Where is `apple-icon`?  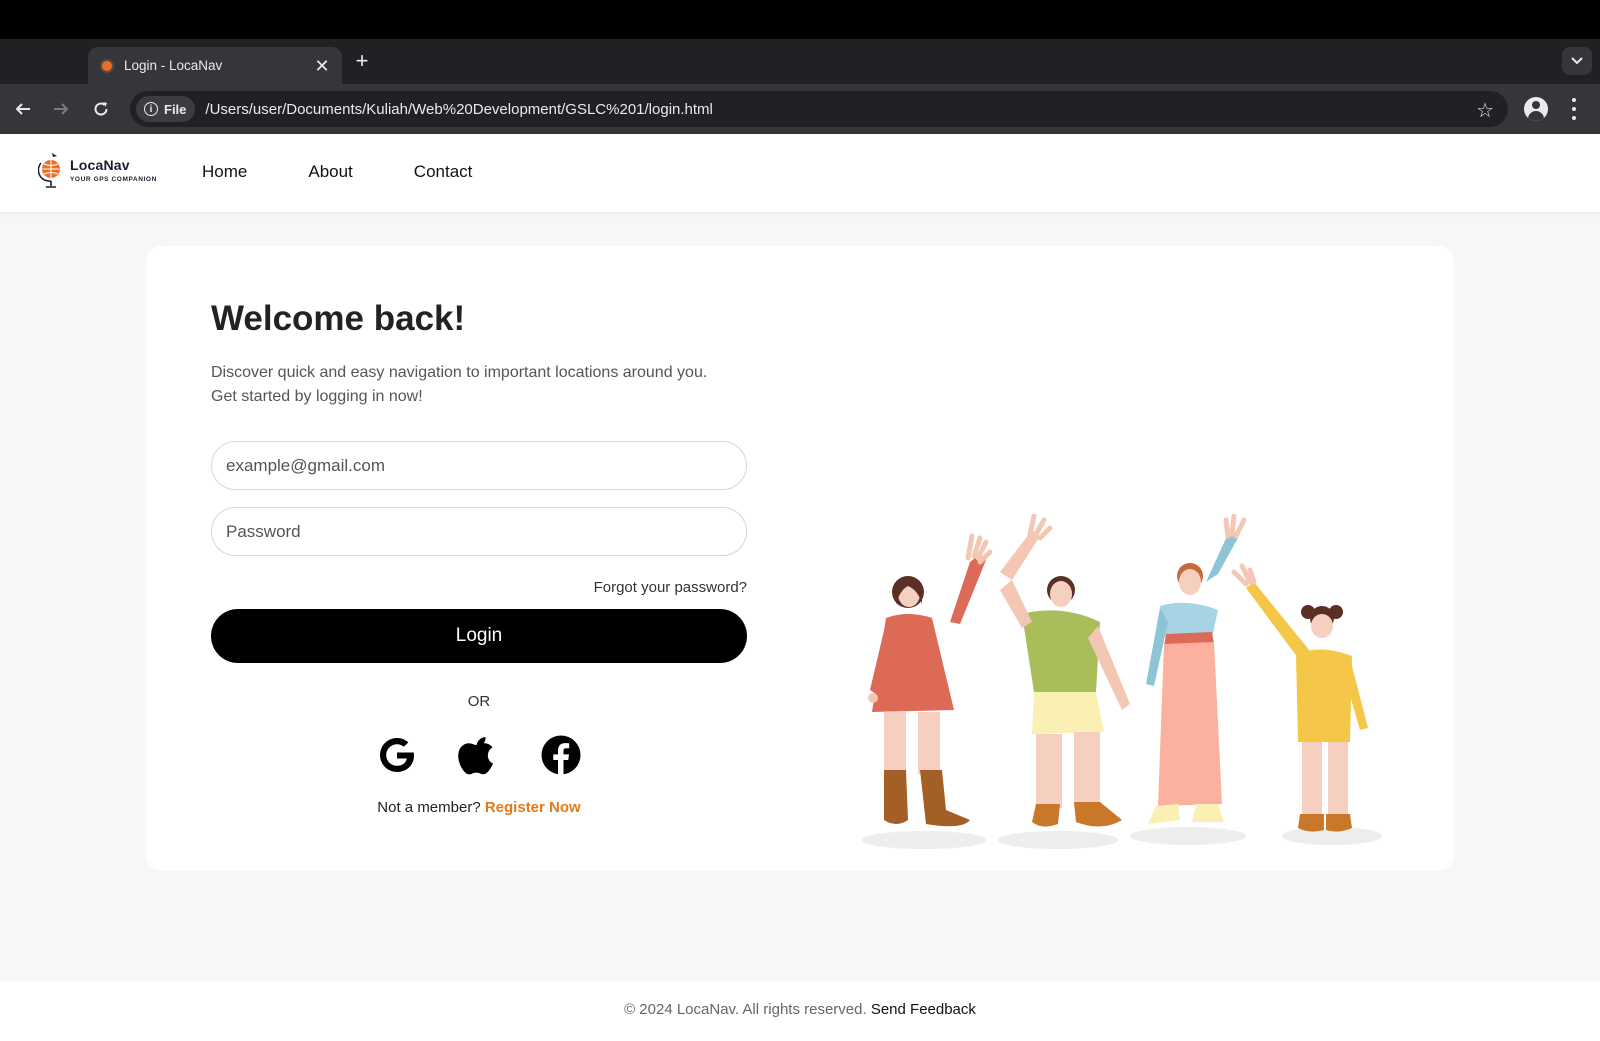
apple-icon is located at coordinates (479, 755).